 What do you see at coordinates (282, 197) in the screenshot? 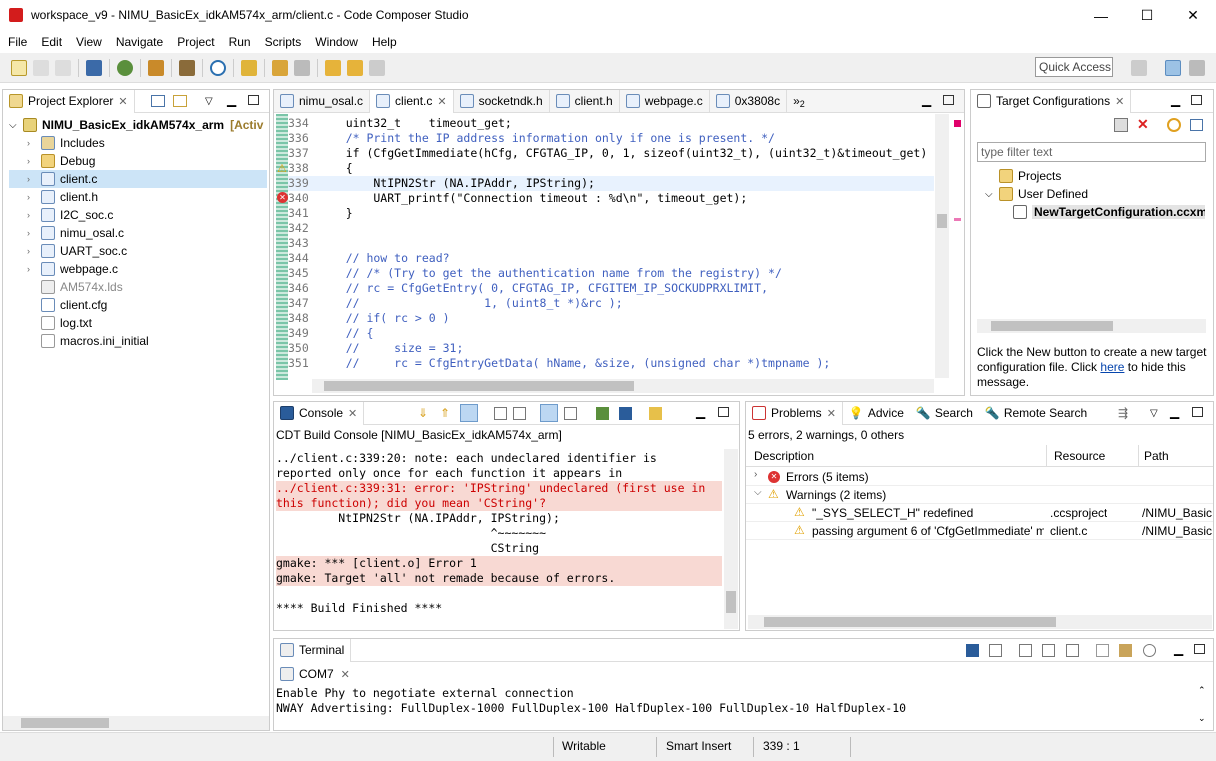
I see `error-marker-icon: ✕` at bounding box center [282, 197].